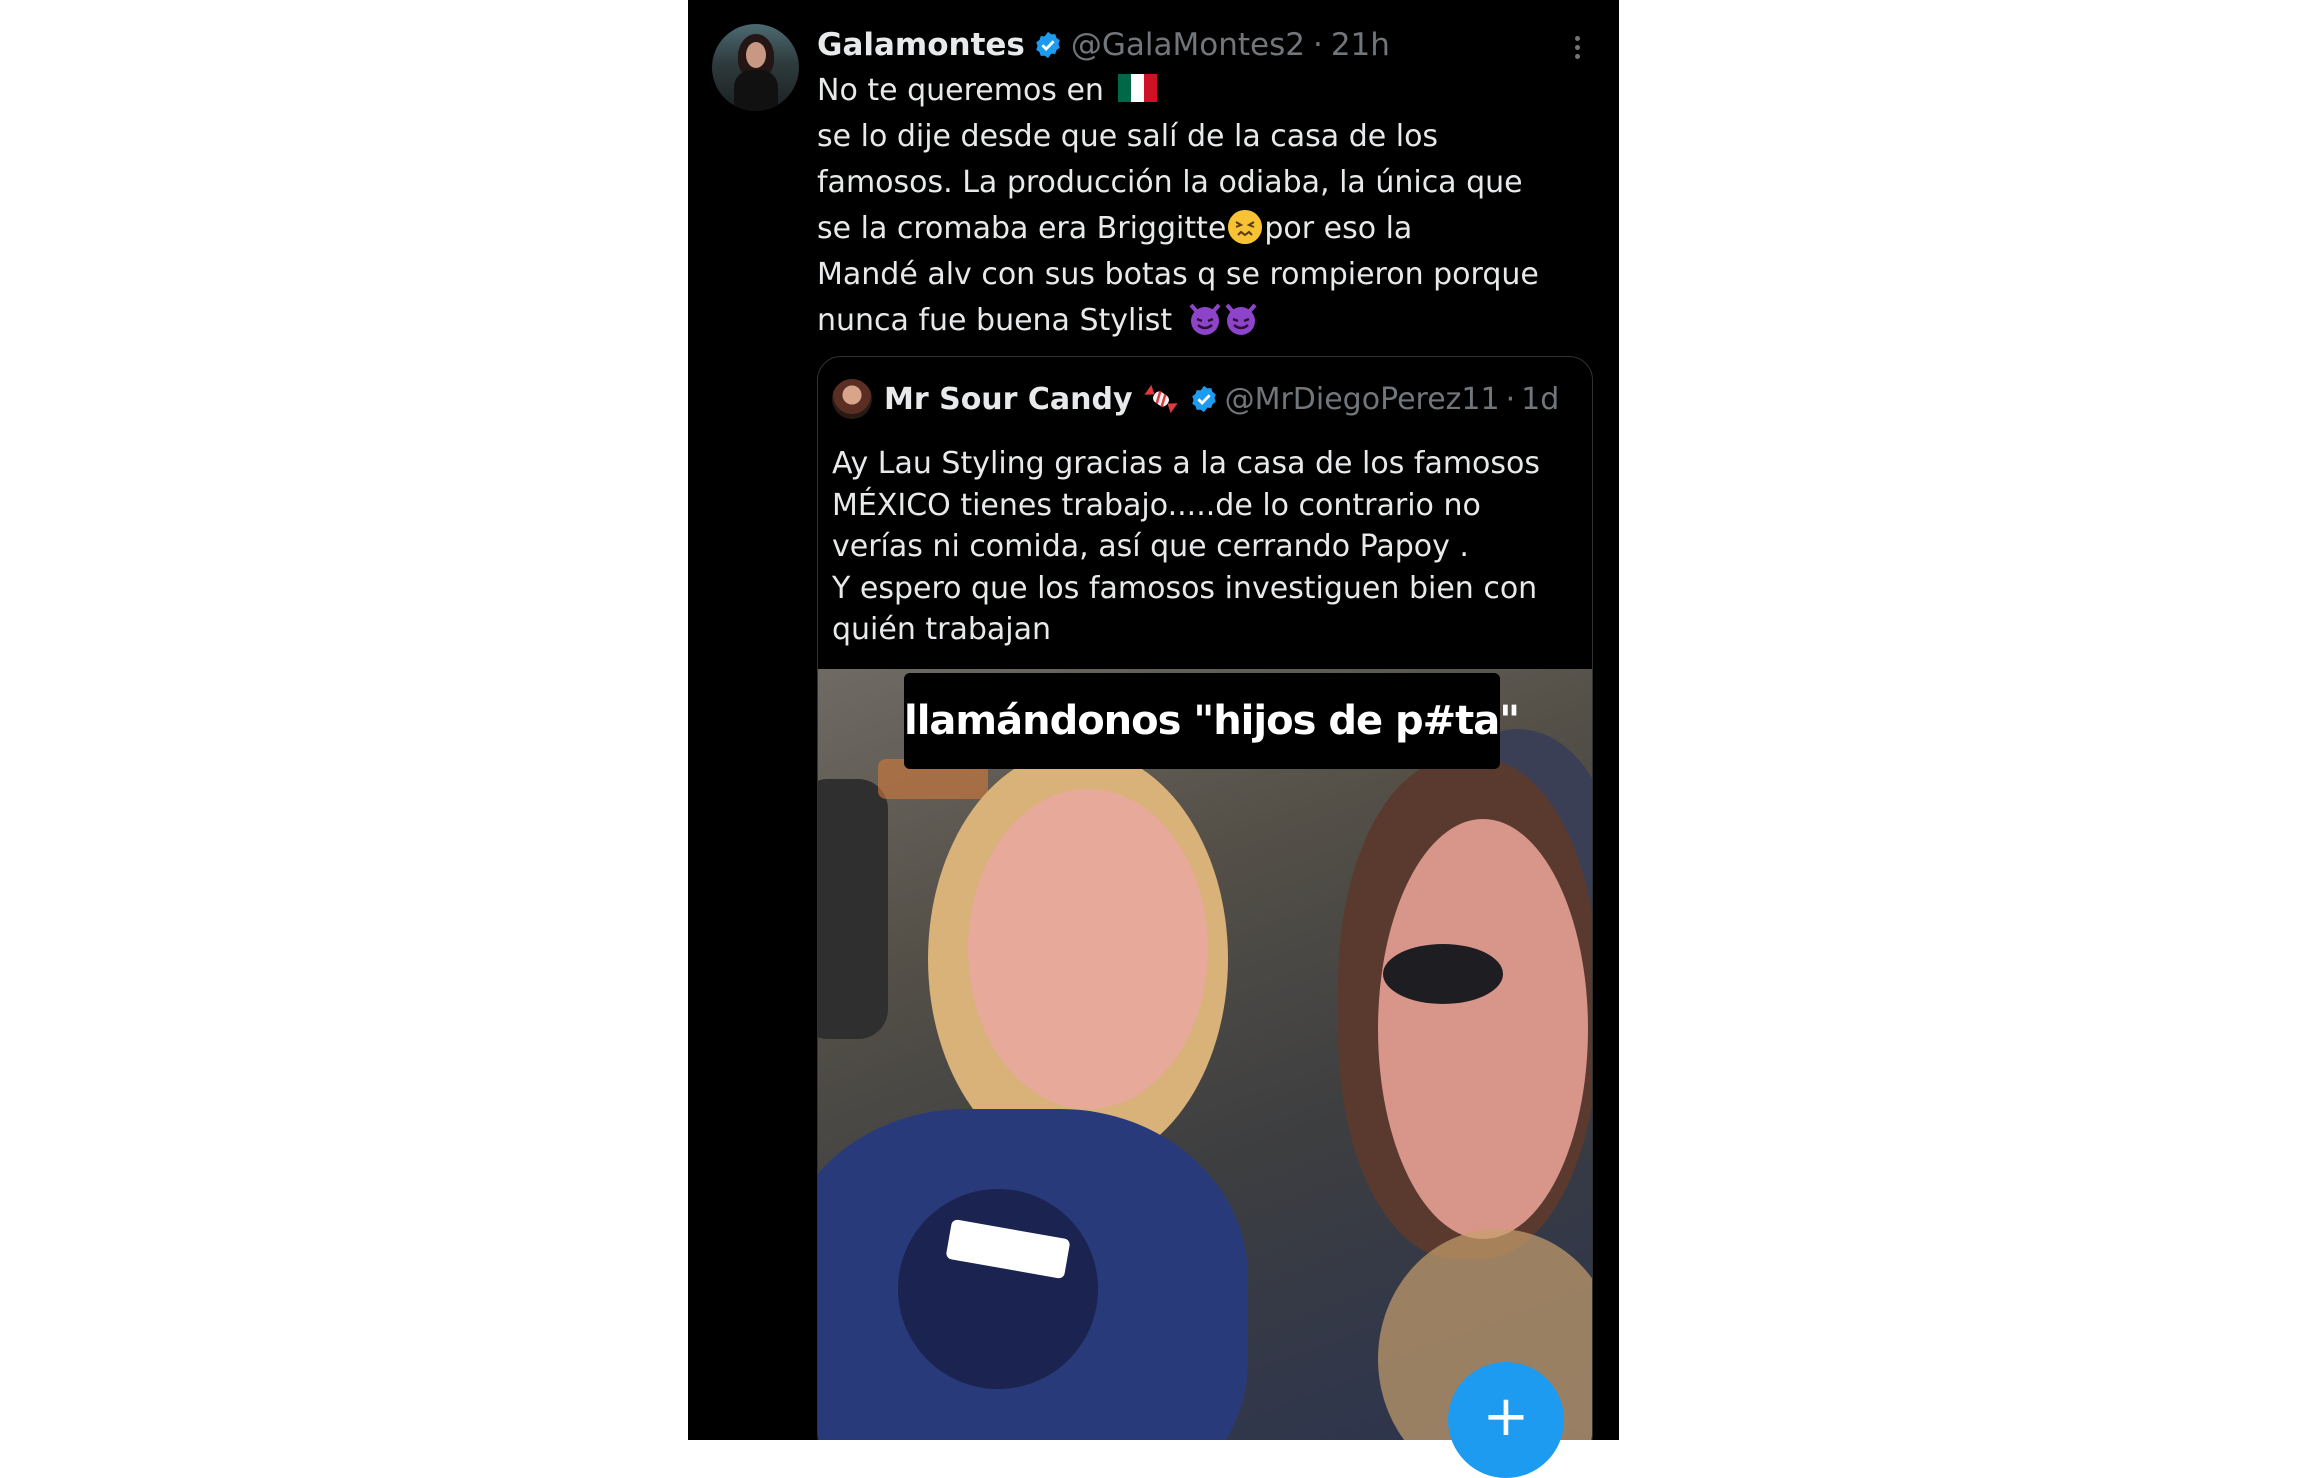  Describe the element at coordinates (755, 67) in the screenshot. I see `author-avatar` at that location.